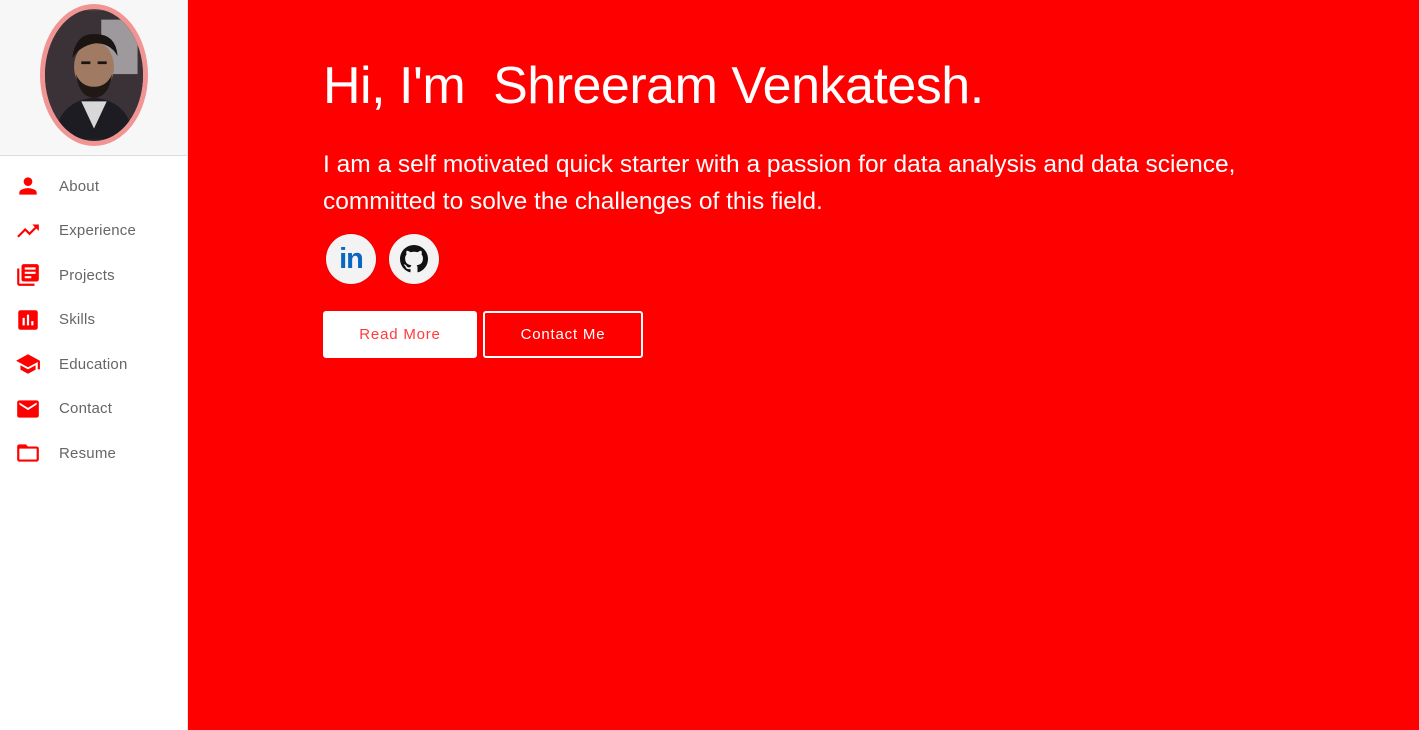  I want to click on sidebar-item-label: Contact, so click(86, 409).